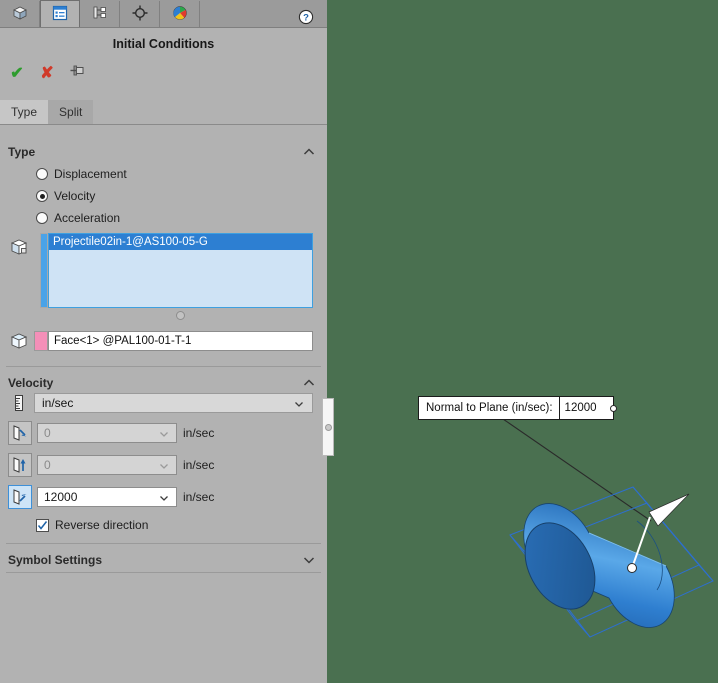  Describe the element at coordinates (180, 270) in the screenshot. I see `selection-list: Projectile02in-1@AS100-05-G` at that location.